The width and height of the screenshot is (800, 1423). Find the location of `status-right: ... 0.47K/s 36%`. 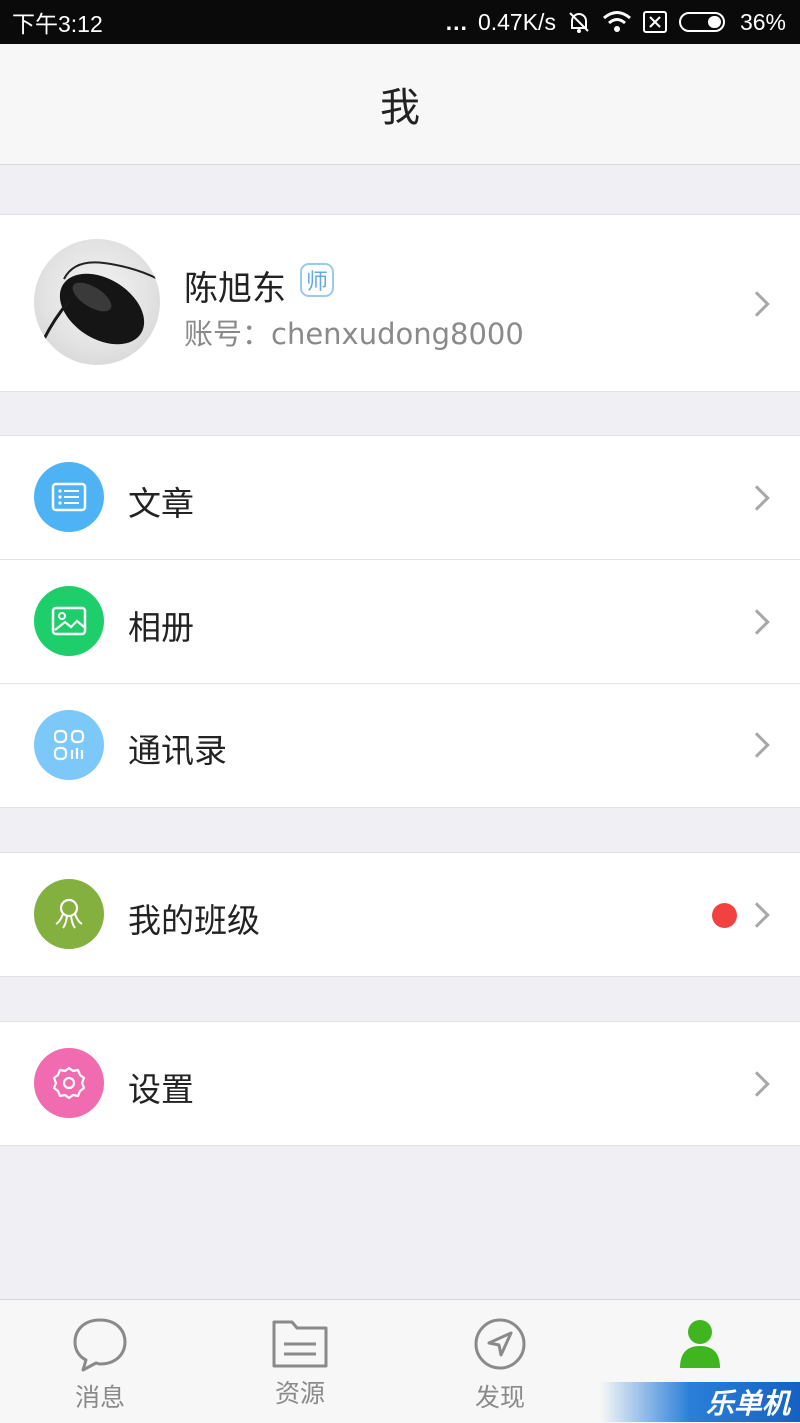

status-right: ... 0.47K/s 36% is located at coordinates (616, 22).